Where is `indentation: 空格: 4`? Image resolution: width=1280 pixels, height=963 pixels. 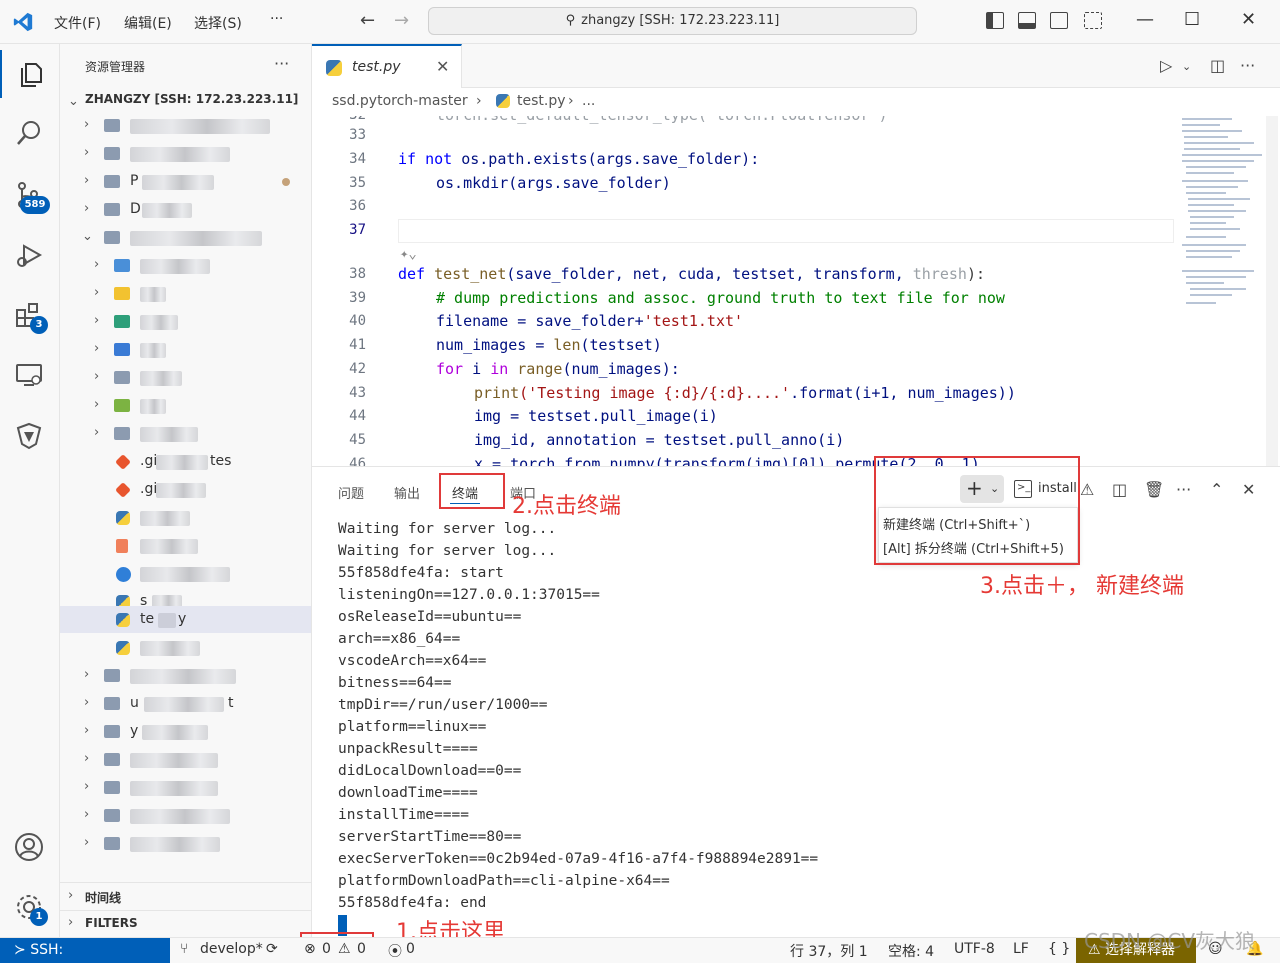 indentation: 空格: 4 is located at coordinates (911, 951).